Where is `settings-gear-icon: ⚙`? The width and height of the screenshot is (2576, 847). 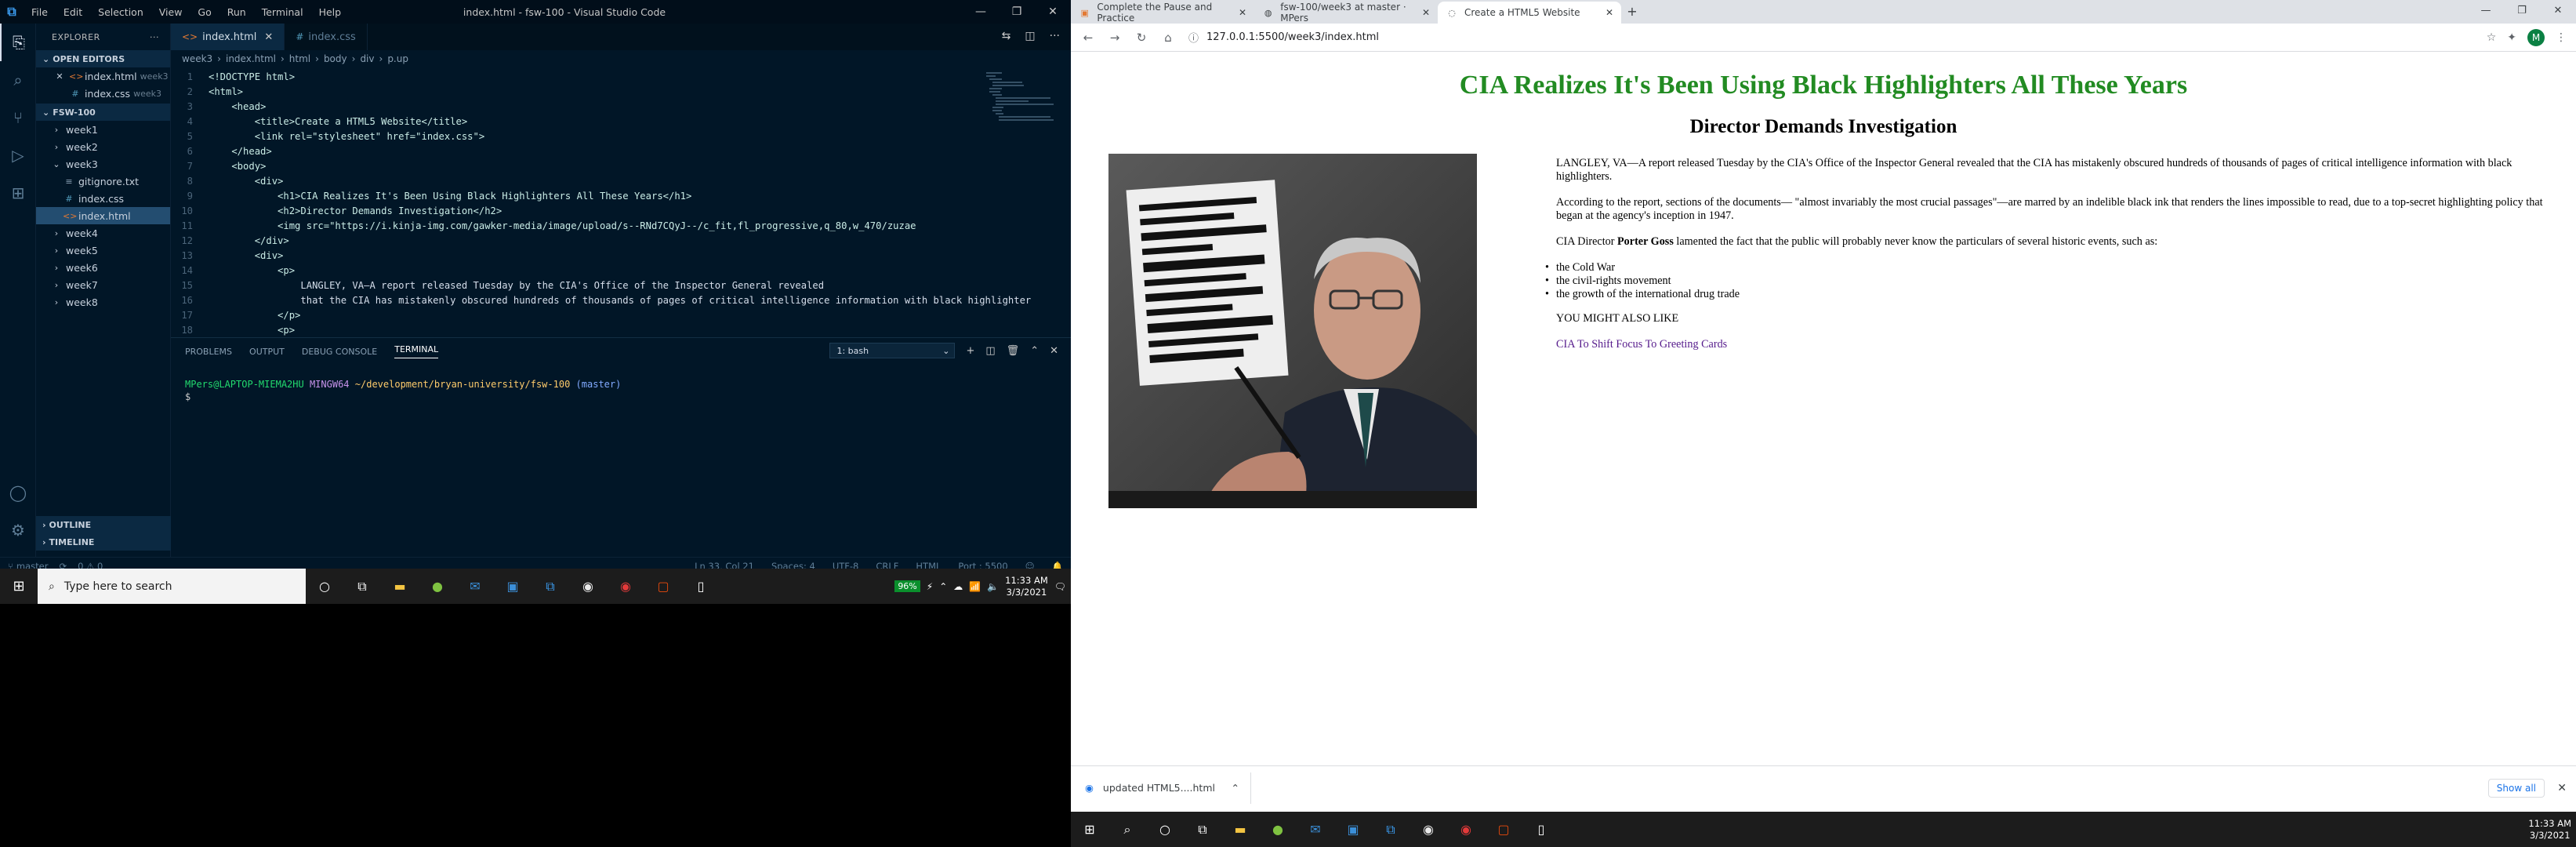
settings-gear-icon: ⚙ is located at coordinates (18, 530).